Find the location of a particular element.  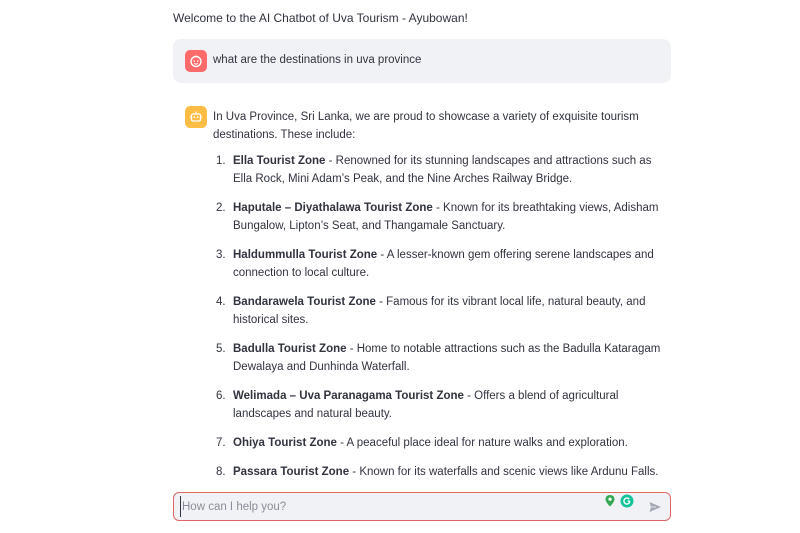

chat-input-container is located at coordinates (422, 506).